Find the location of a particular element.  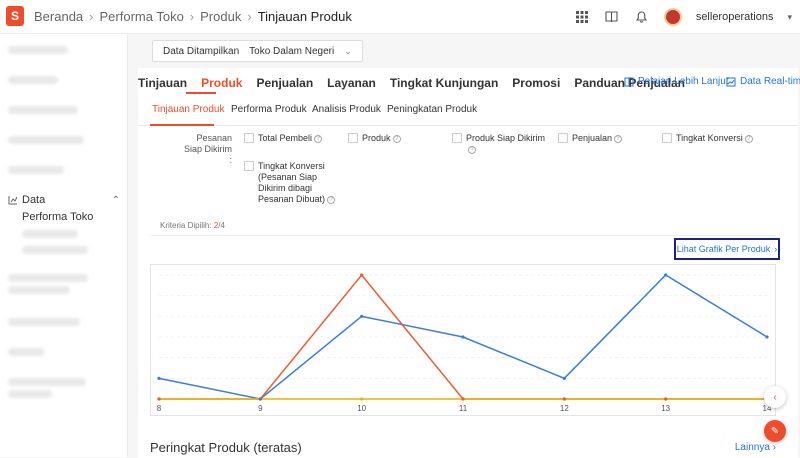

tab-promotion: Promosi is located at coordinates (536, 83).